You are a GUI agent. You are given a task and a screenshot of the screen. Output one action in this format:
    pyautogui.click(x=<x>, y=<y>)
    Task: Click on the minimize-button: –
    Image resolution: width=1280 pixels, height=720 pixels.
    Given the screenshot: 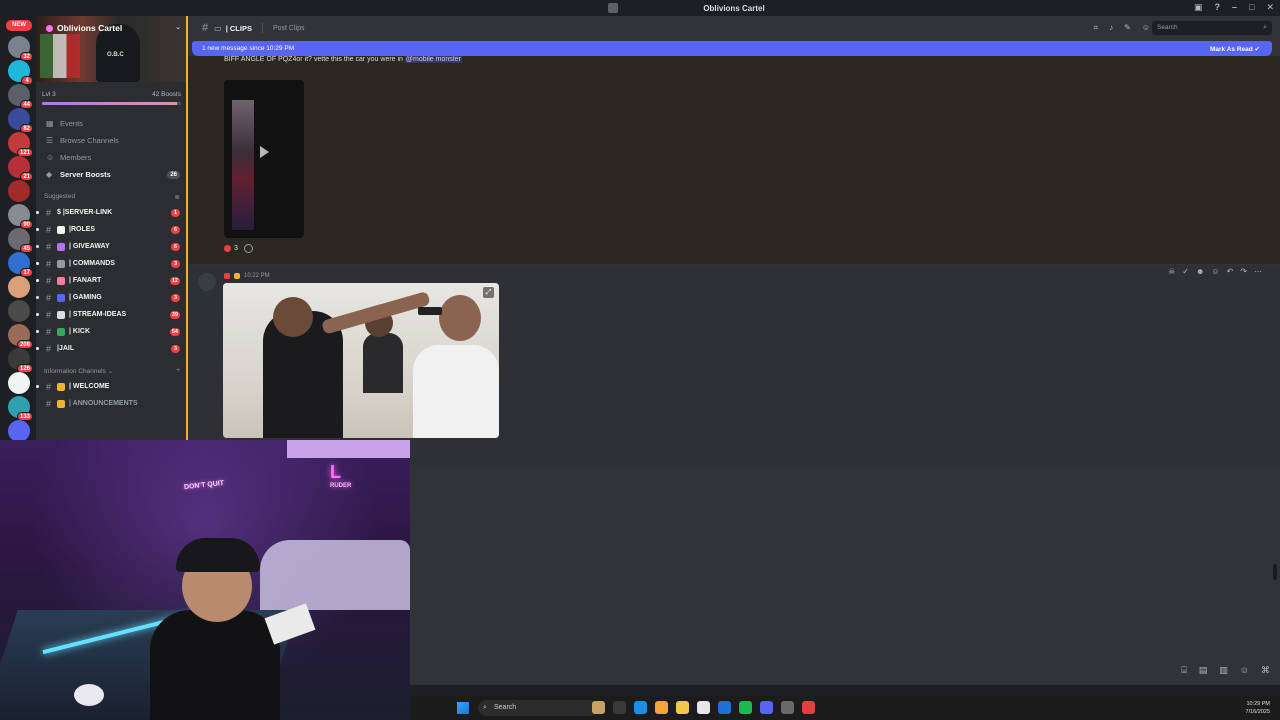 What is the action you would take?
    pyautogui.click(x=1234, y=7)
    